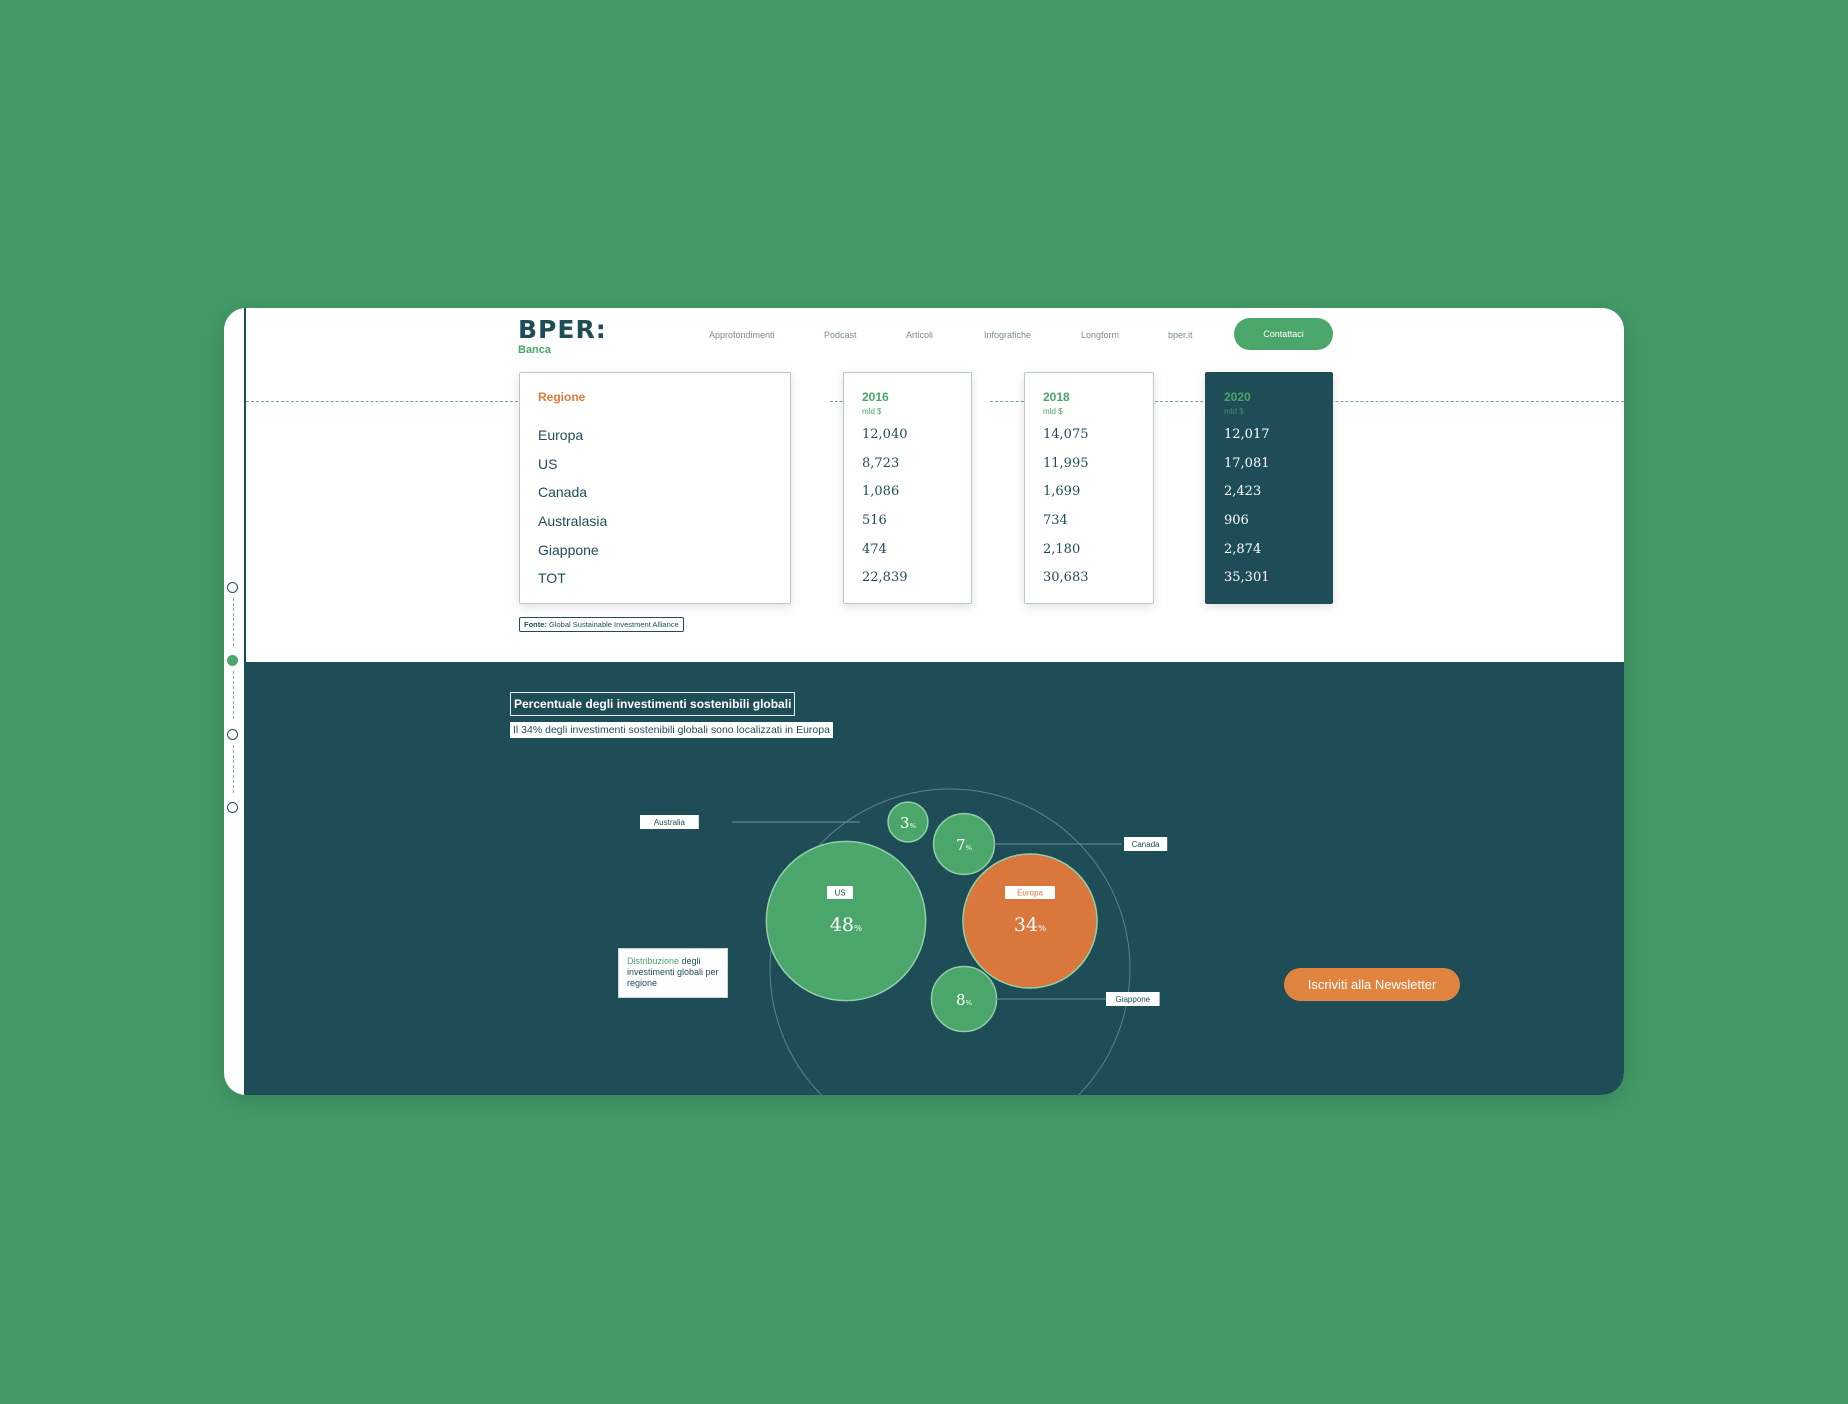  I want to click on logo-wordmark: BPER:, so click(562, 329).